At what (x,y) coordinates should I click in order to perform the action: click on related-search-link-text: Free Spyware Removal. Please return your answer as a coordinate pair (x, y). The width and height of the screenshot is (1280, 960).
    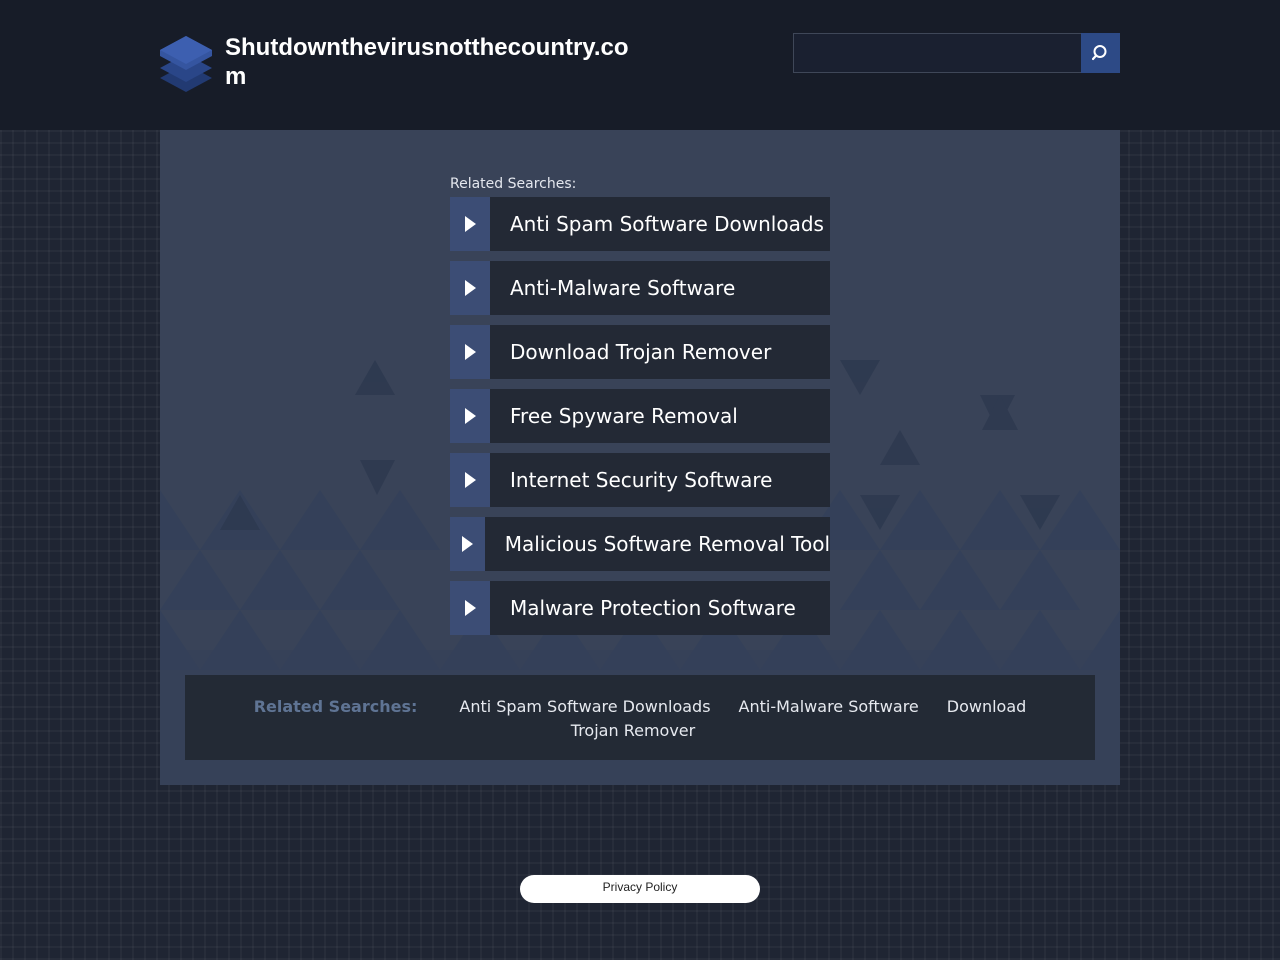
    Looking at the image, I should click on (624, 416).